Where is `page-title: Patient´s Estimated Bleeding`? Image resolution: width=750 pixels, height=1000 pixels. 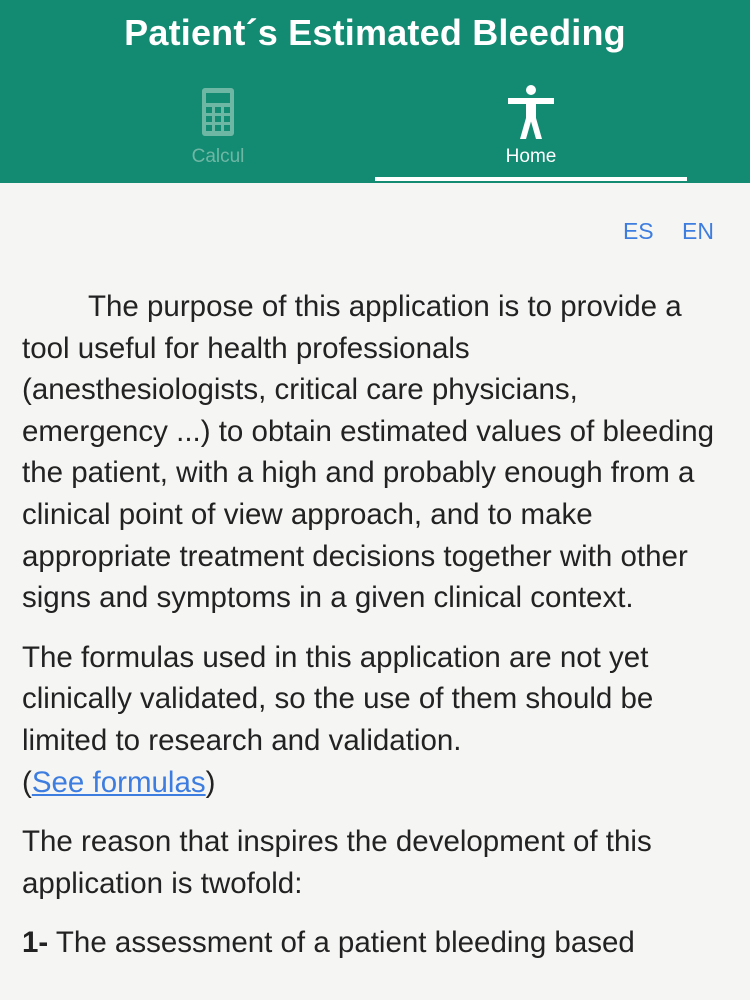
page-title: Patient´s Estimated Bleeding is located at coordinates (375, 32).